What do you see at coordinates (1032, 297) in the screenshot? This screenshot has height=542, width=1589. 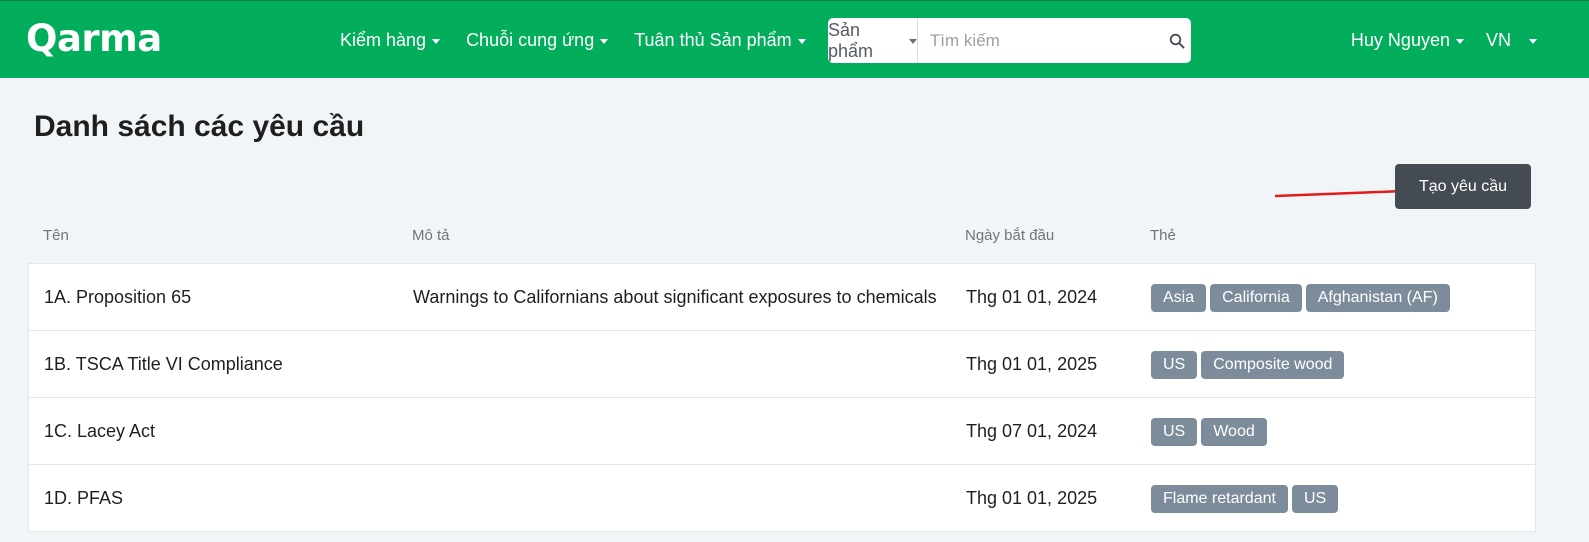 I see `cell-start-date: Thg 01 01, 2024` at bounding box center [1032, 297].